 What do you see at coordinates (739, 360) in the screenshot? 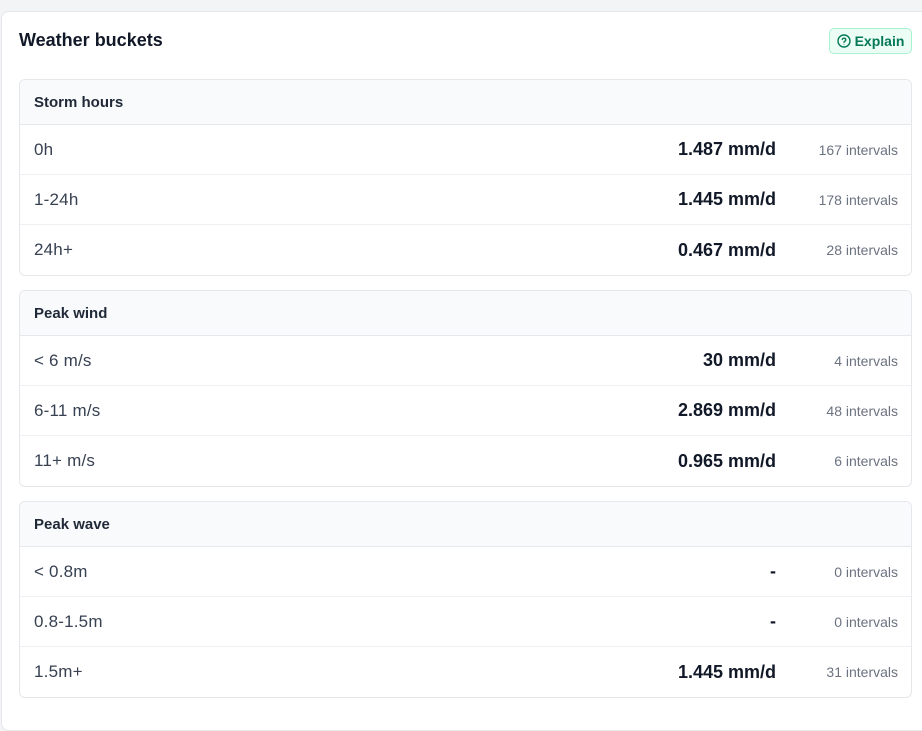
I see `bucket-value: 30 mm/d` at bounding box center [739, 360].